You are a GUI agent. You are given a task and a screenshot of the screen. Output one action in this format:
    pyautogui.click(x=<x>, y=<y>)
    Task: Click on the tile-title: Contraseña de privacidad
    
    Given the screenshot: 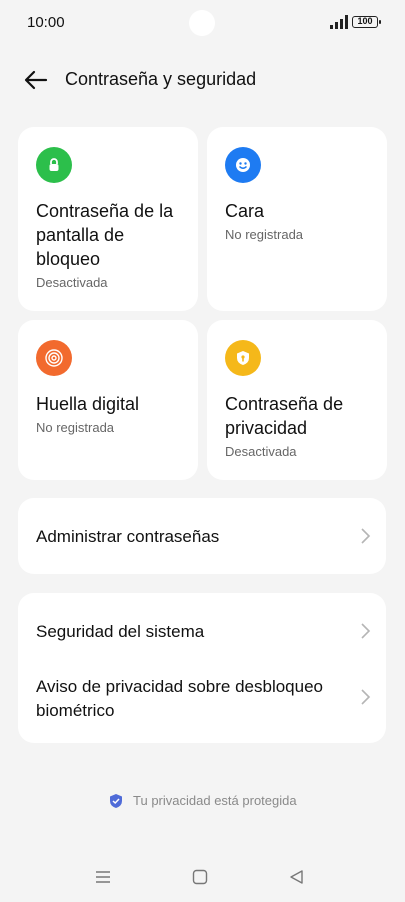 What is the action you would take?
    pyautogui.click(x=284, y=416)
    